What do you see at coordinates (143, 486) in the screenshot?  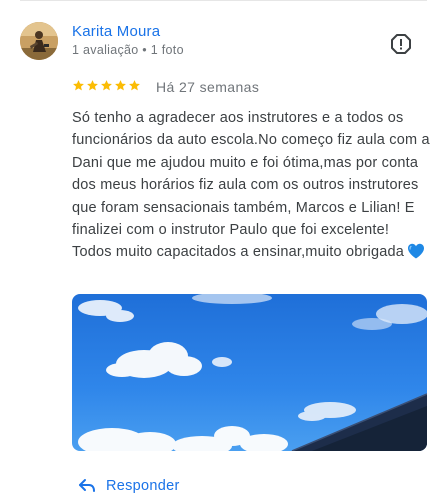 I see `reply-label: Responder` at bounding box center [143, 486].